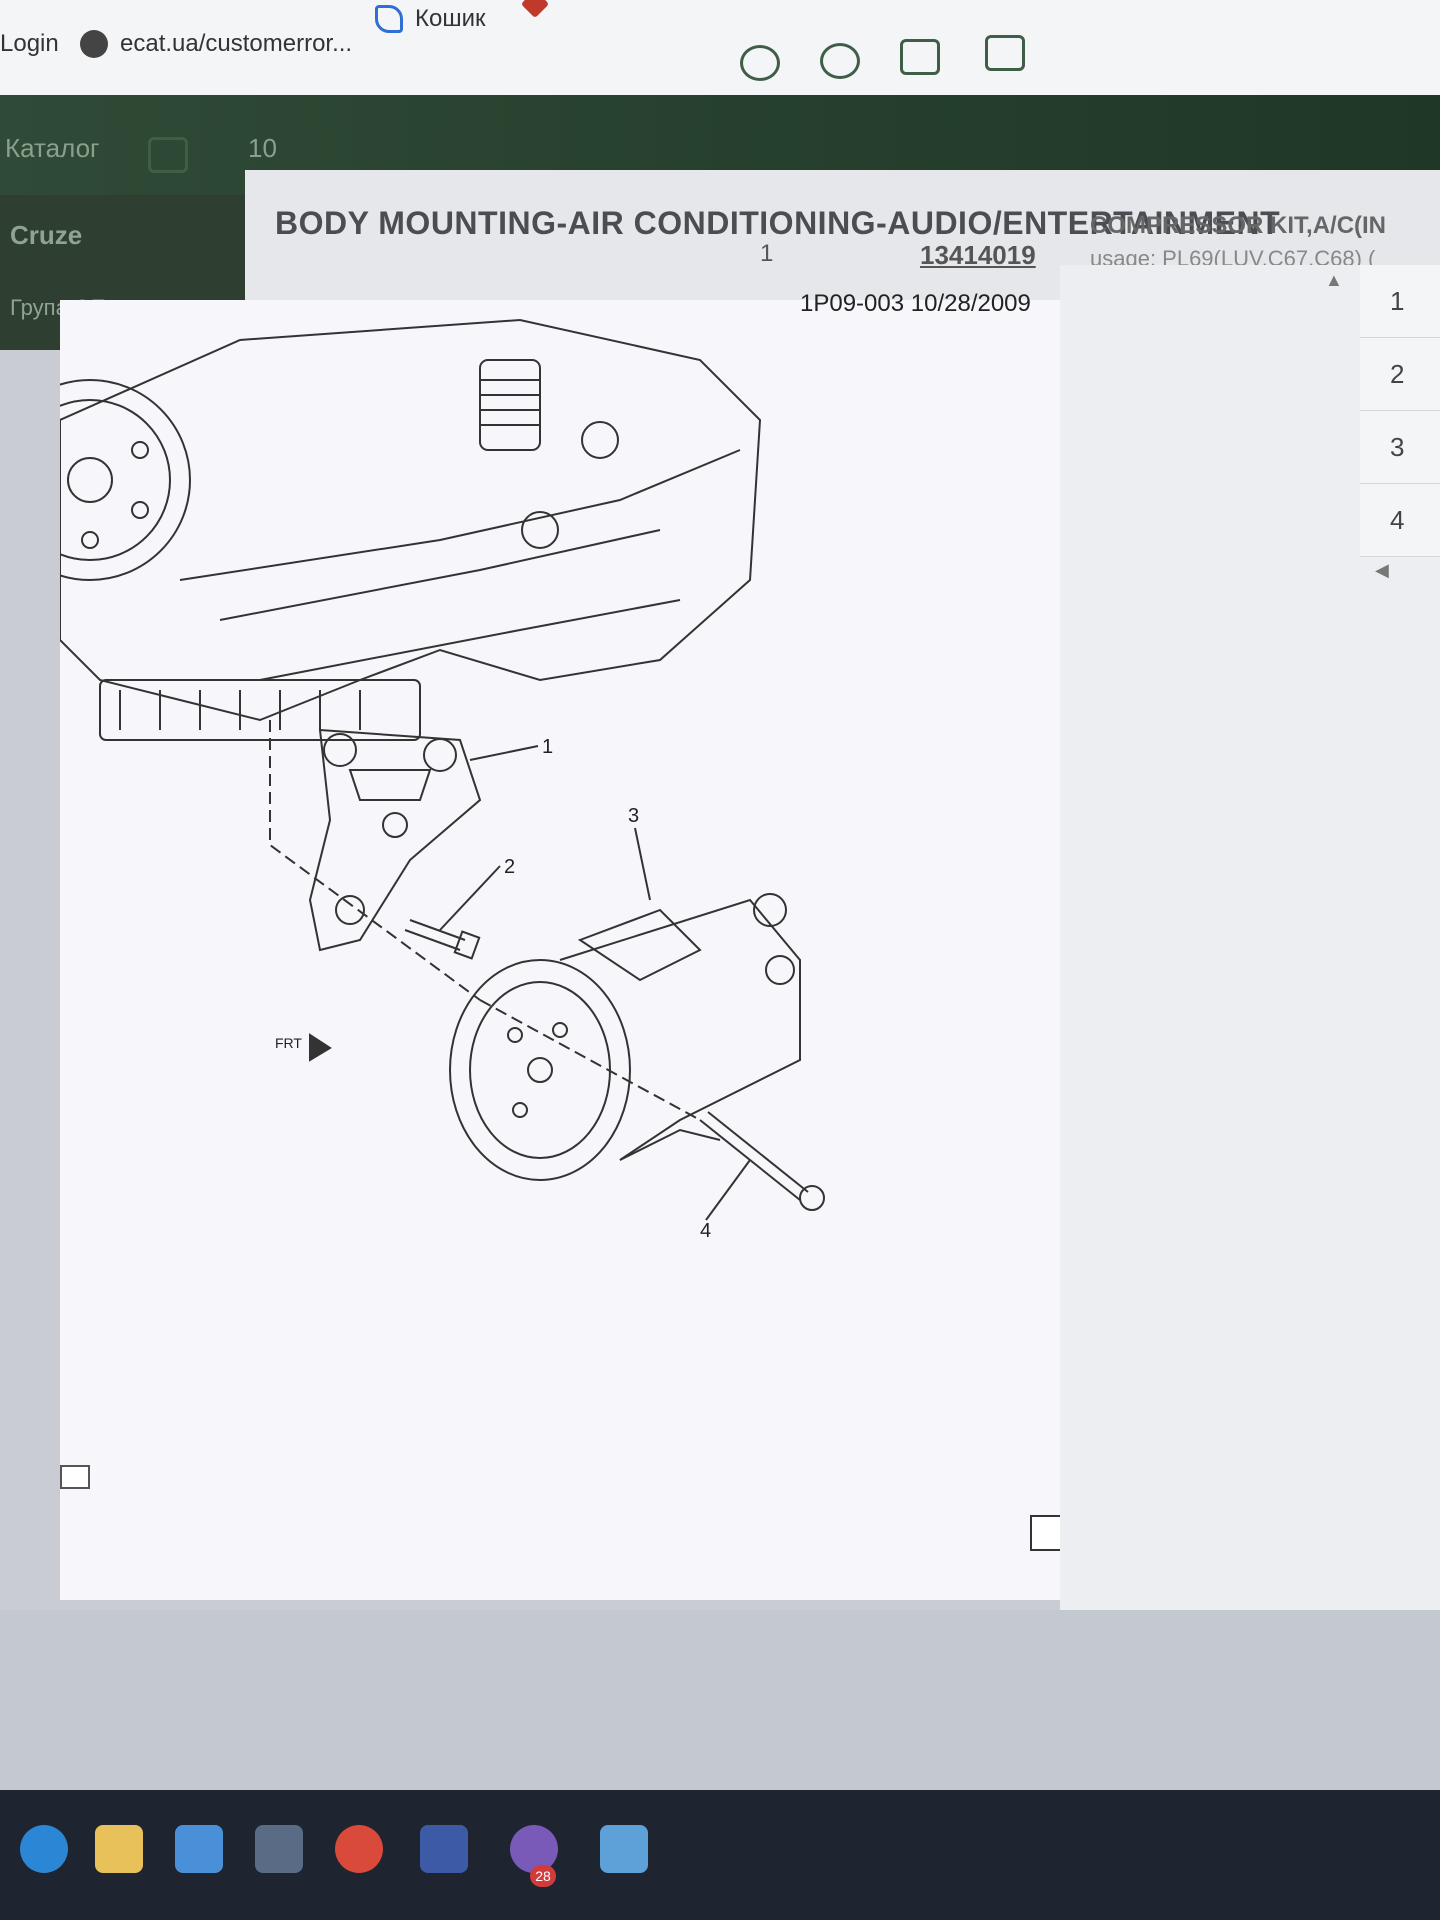 This screenshot has width=1440, height=1920. I want to click on bookmark-login: Login, so click(29, 44).